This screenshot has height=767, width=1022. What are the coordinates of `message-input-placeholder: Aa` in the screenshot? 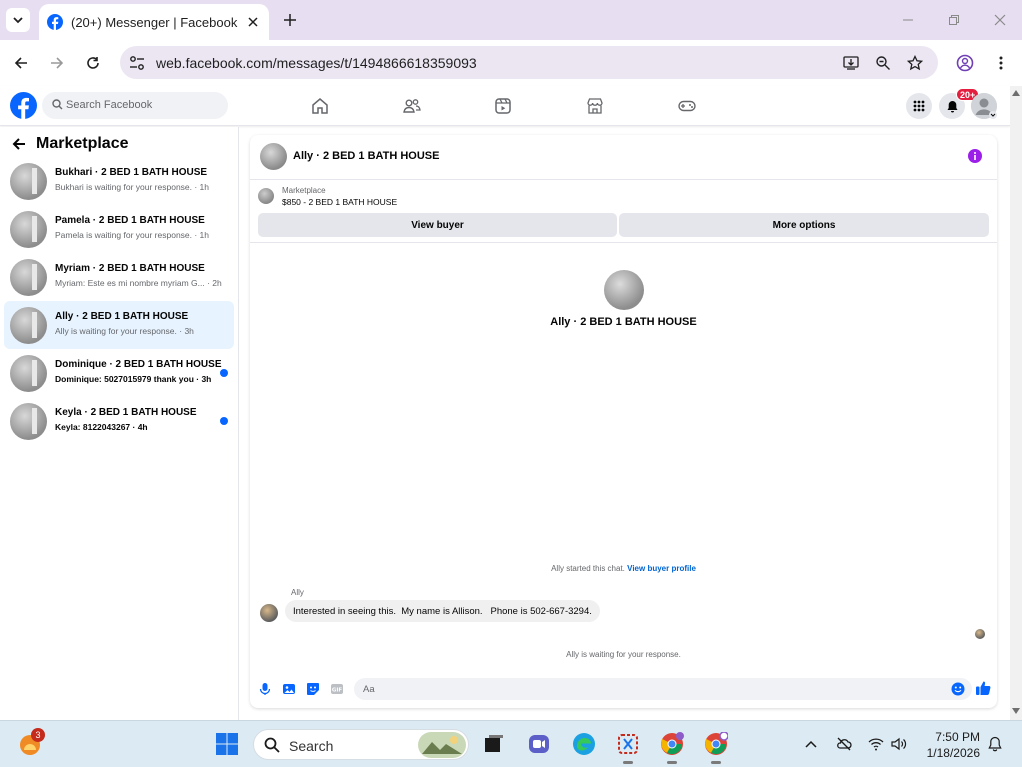 It's located at (369, 689).